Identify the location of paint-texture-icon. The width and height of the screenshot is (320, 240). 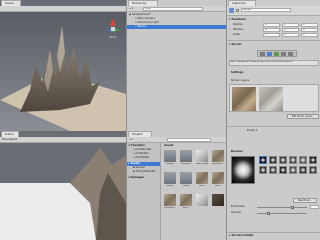
(269, 54).